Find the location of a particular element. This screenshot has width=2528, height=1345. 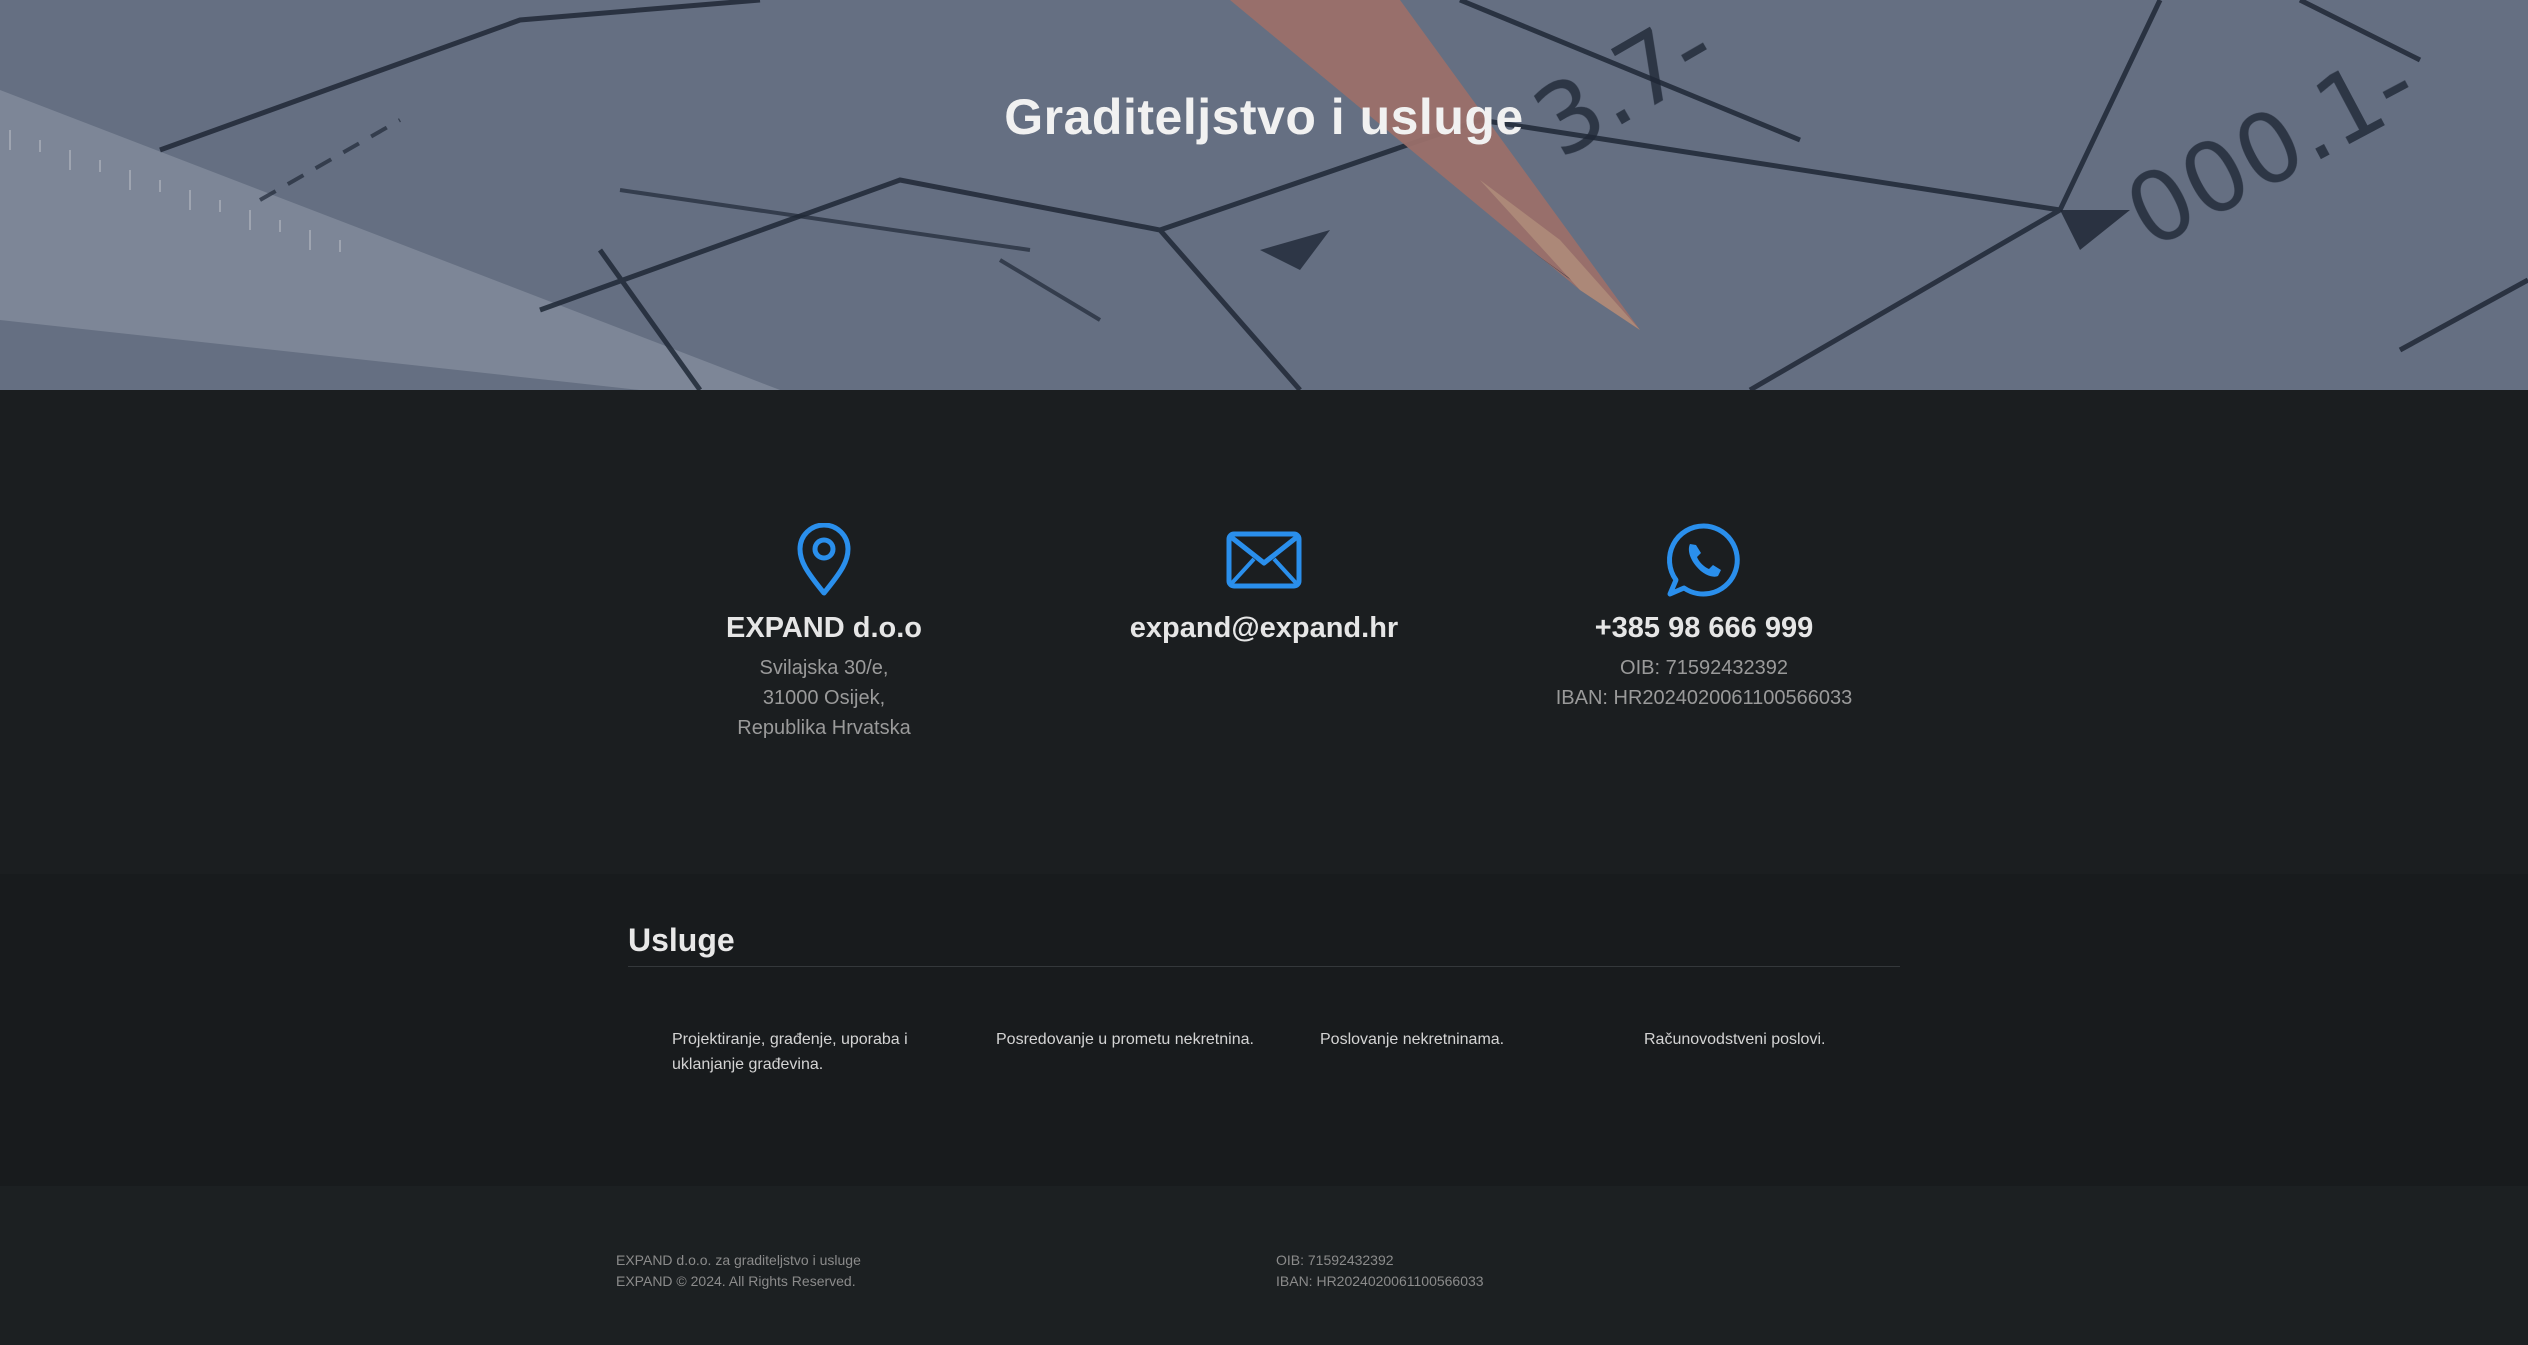

address-line: Svilajska 30/e, is located at coordinates (824, 668).